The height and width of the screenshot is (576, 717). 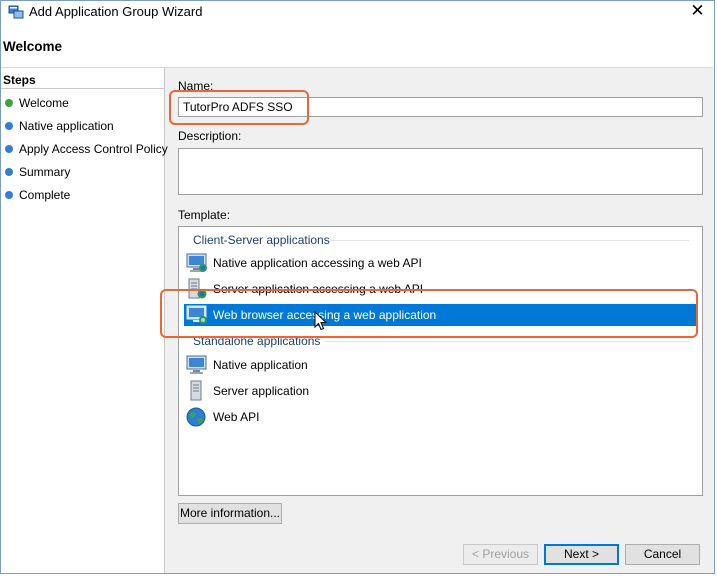 I want to click on previous-button: < Previous, so click(x=500, y=554).